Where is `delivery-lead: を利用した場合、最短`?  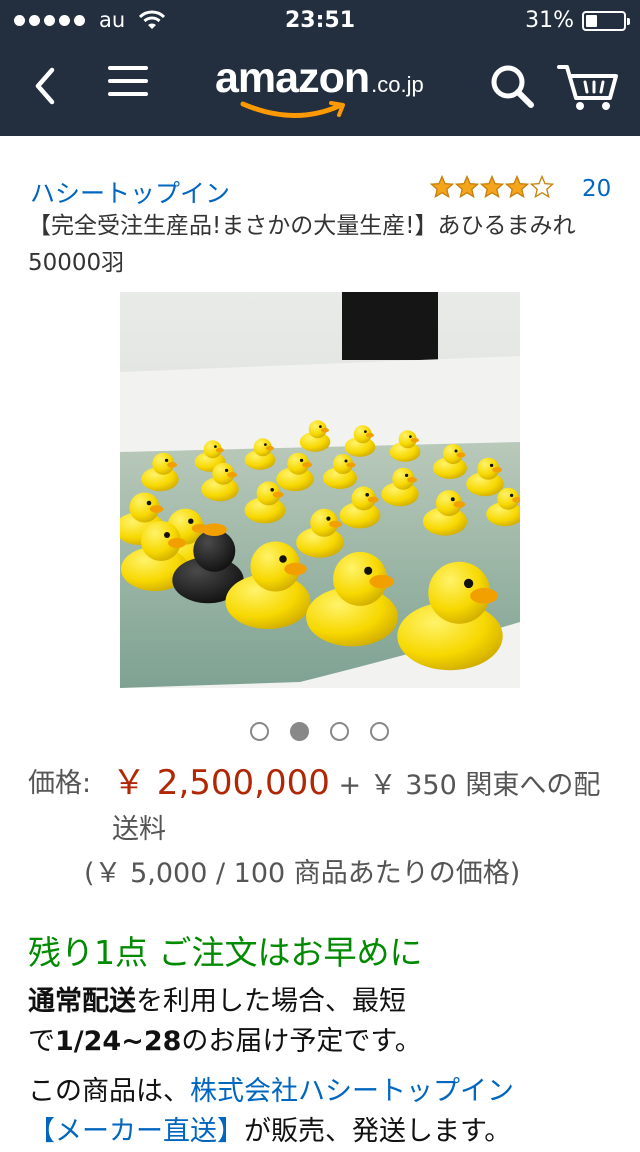 delivery-lead: を利用した場合、最短 is located at coordinates (271, 1001).